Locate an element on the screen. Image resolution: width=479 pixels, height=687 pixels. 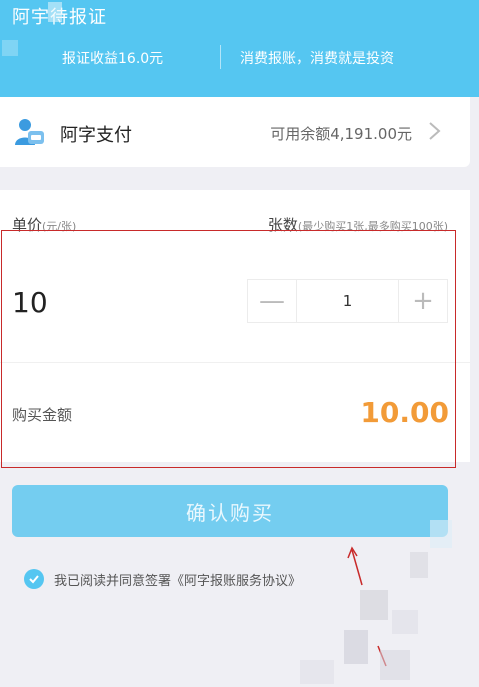
header-title: 阿宇待报证 is located at coordinates (59, 17).